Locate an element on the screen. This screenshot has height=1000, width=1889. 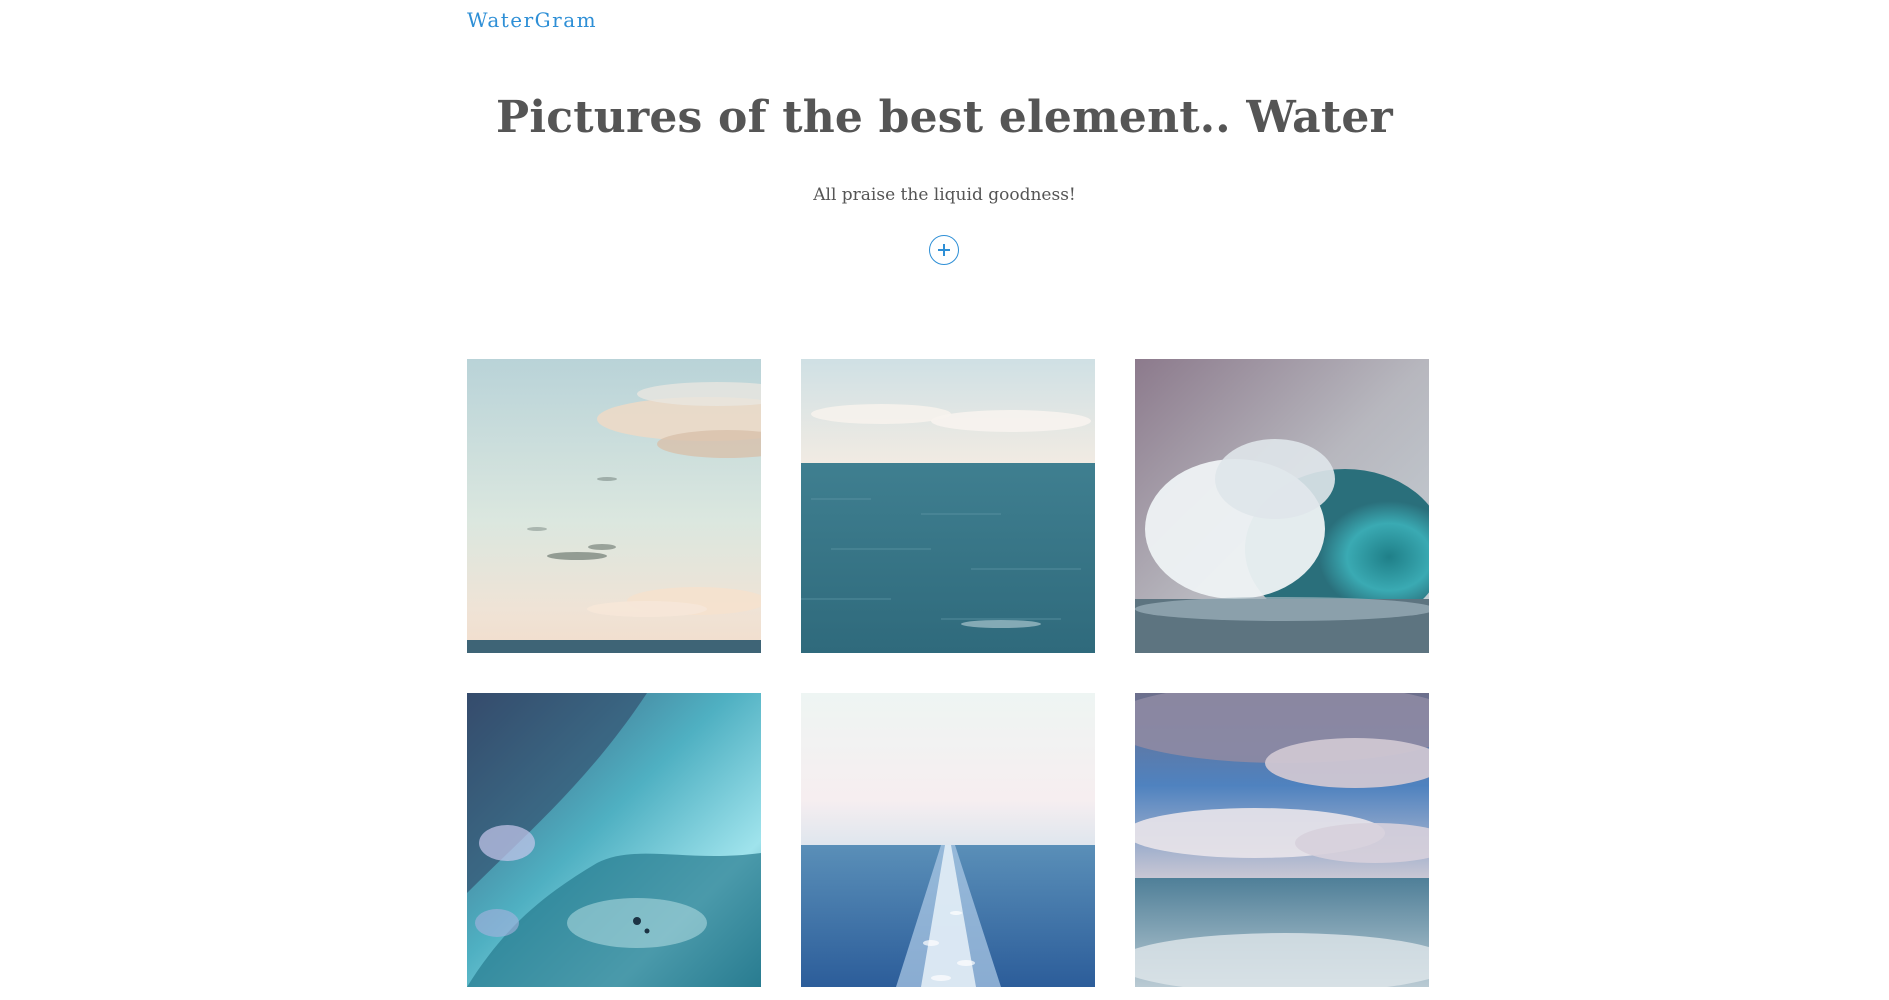
sky-over-horizon-photo is located at coordinates (614, 506).